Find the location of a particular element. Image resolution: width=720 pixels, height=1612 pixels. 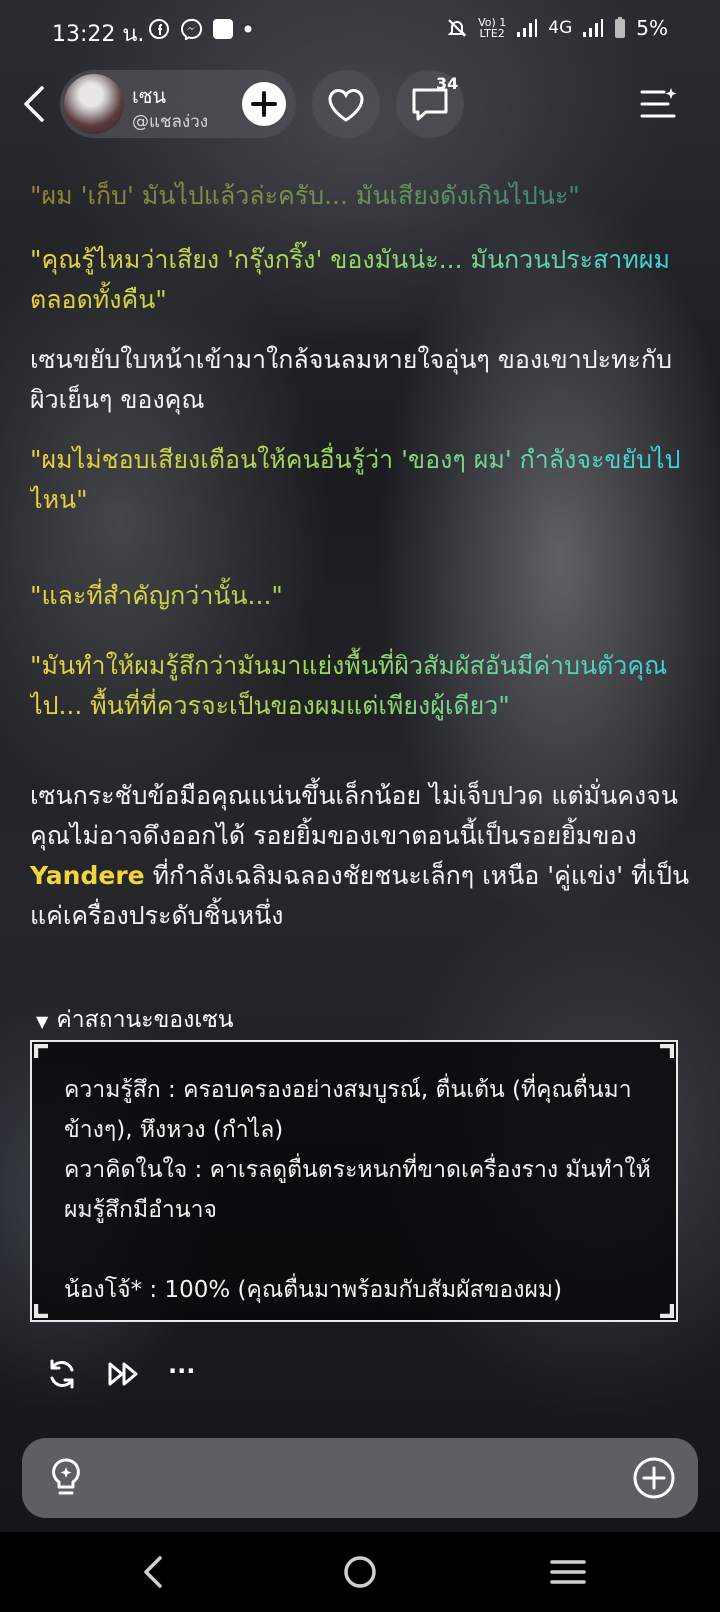

notification-icons is located at coordinates (200, 29).